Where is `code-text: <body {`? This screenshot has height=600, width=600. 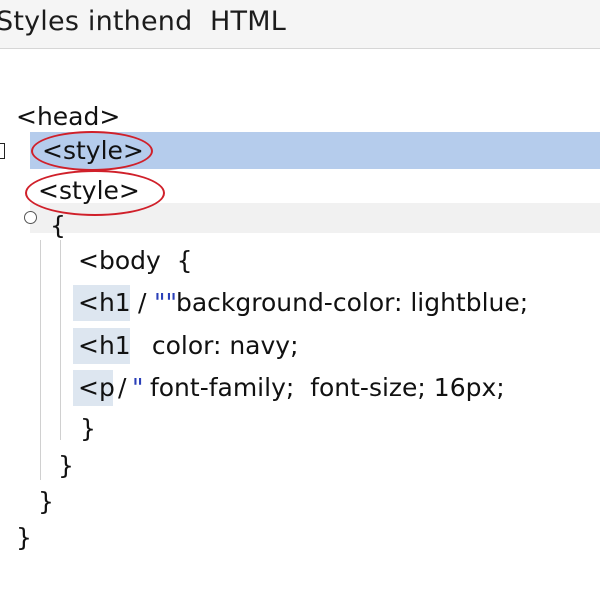
code-text: <body { is located at coordinates (135, 260).